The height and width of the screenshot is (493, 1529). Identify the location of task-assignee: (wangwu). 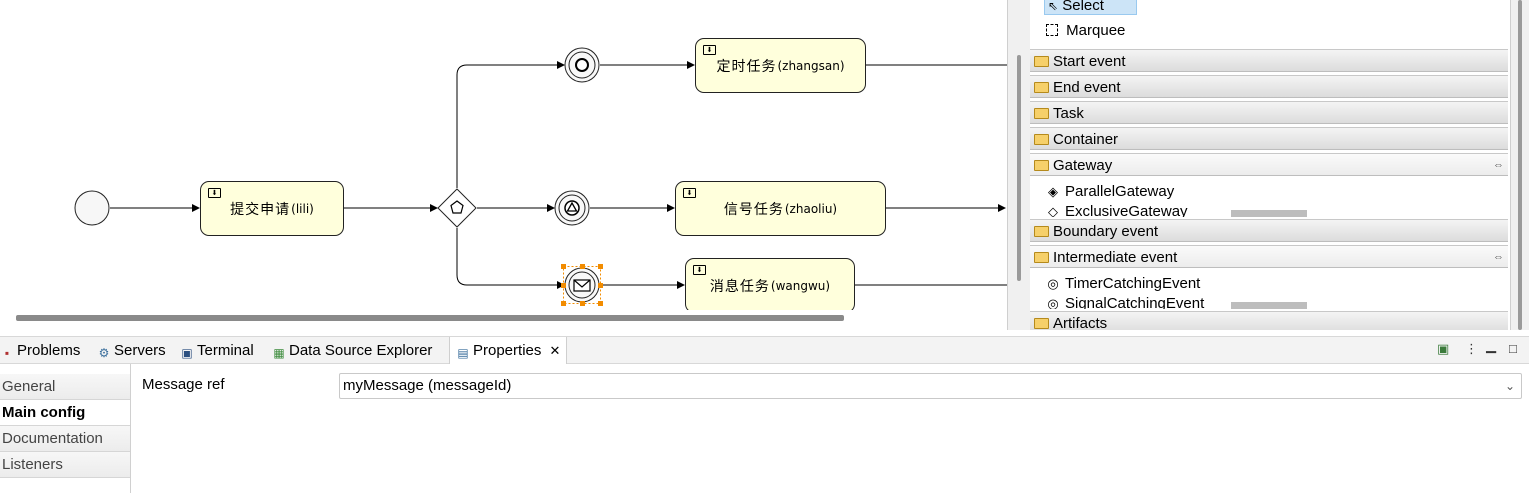
(800, 285).